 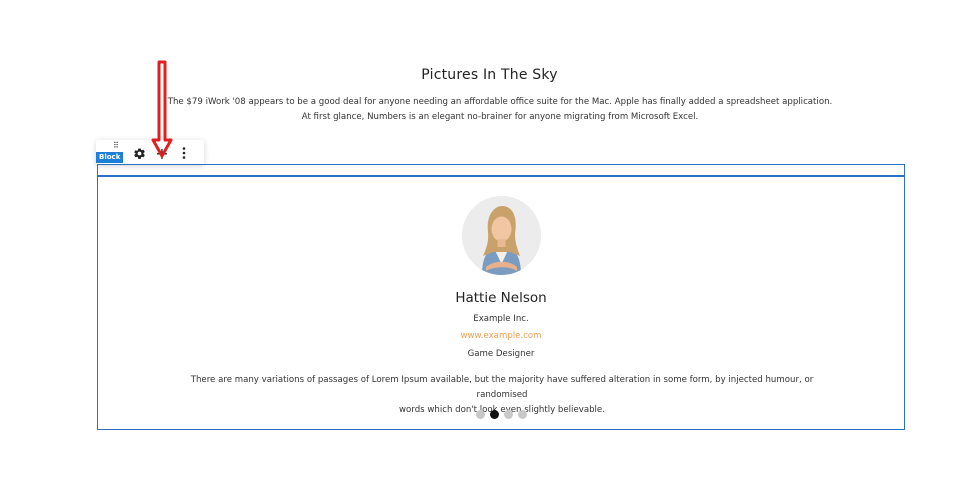 What do you see at coordinates (110, 157) in the screenshot?
I see `block-badge: Block` at bounding box center [110, 157].